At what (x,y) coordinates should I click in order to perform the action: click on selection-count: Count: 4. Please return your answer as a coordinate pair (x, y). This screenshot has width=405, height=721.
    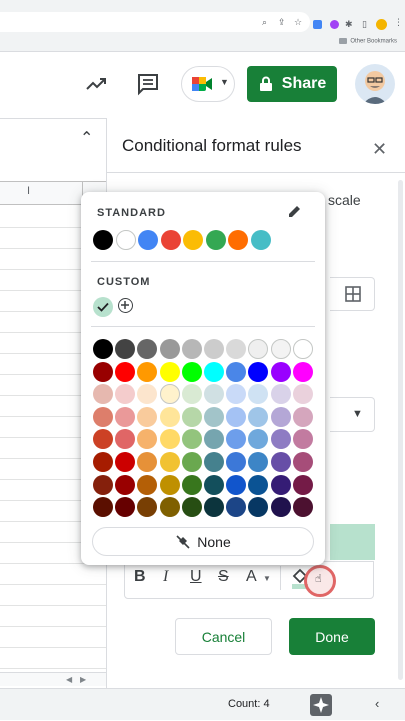
    Looking at the image, I should click on (249, 704).